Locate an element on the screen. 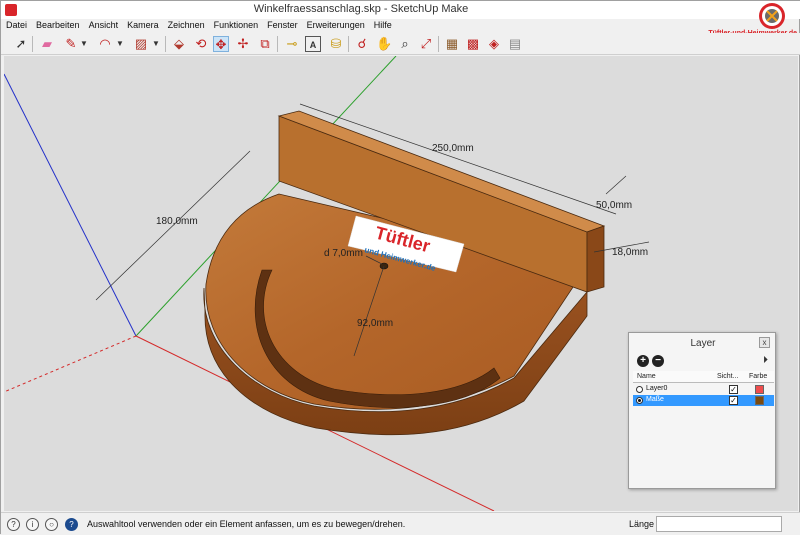 This screenshot has height=535, width=800. layer-panel-close-button: x is located at coordinates (764, 342).